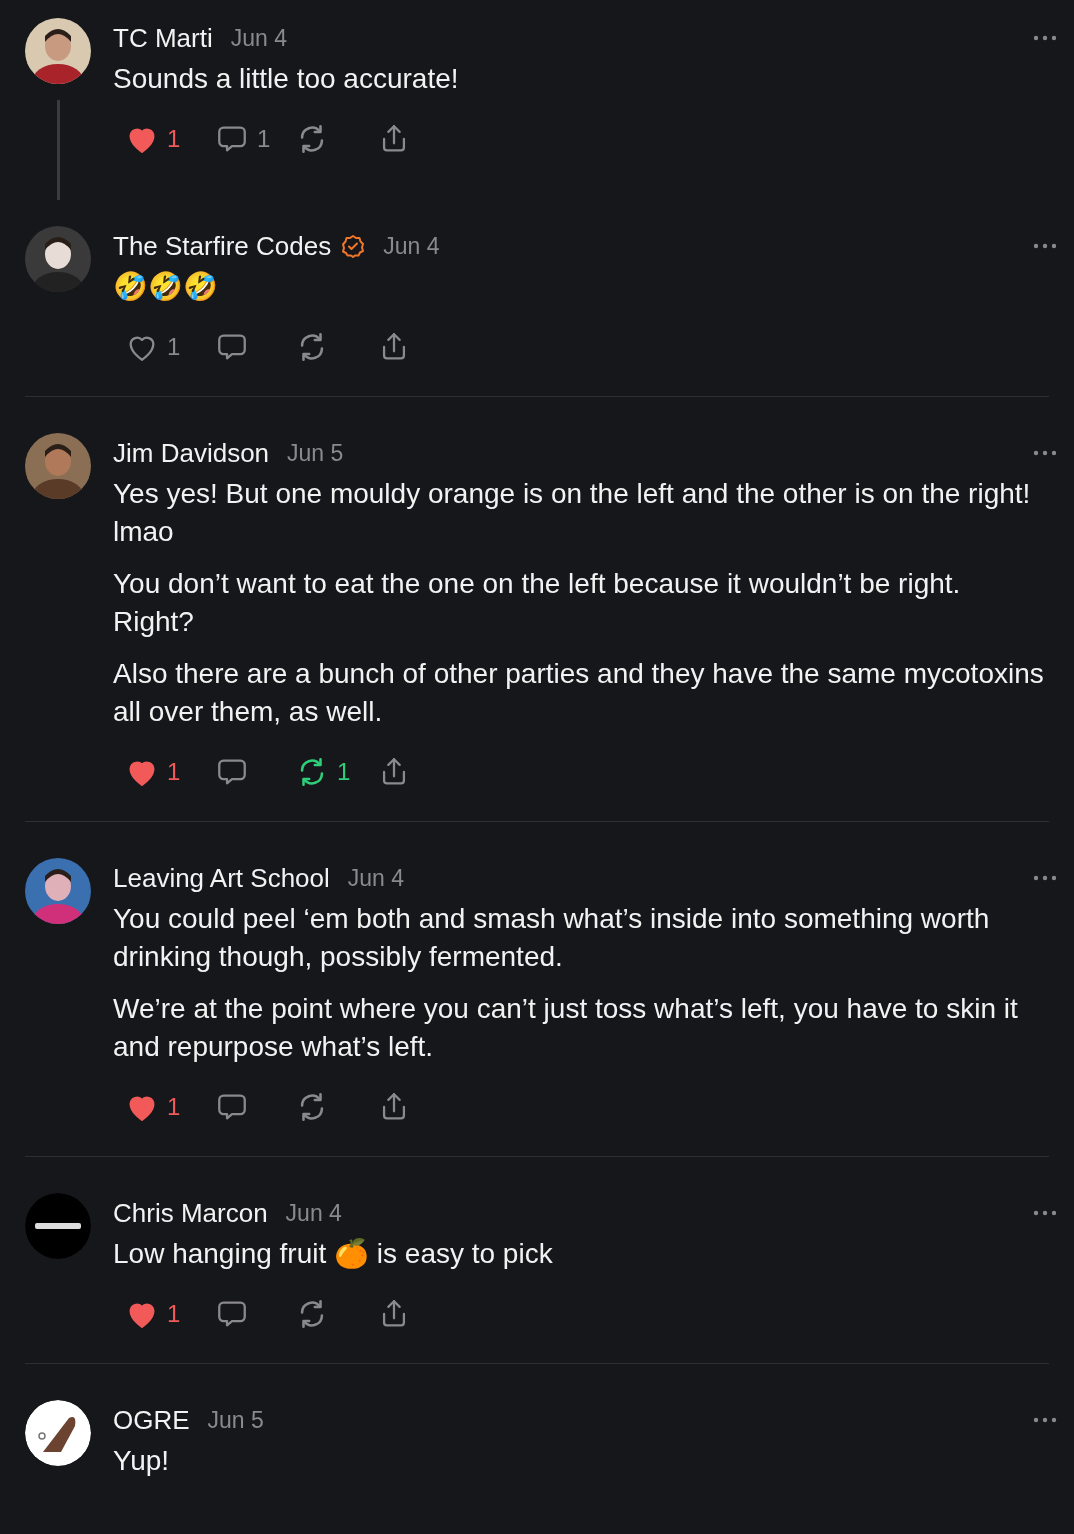 This screenshot has width=1074, height=1534. I want to click on author-name: The Starfire Codes, so click(222, 246).